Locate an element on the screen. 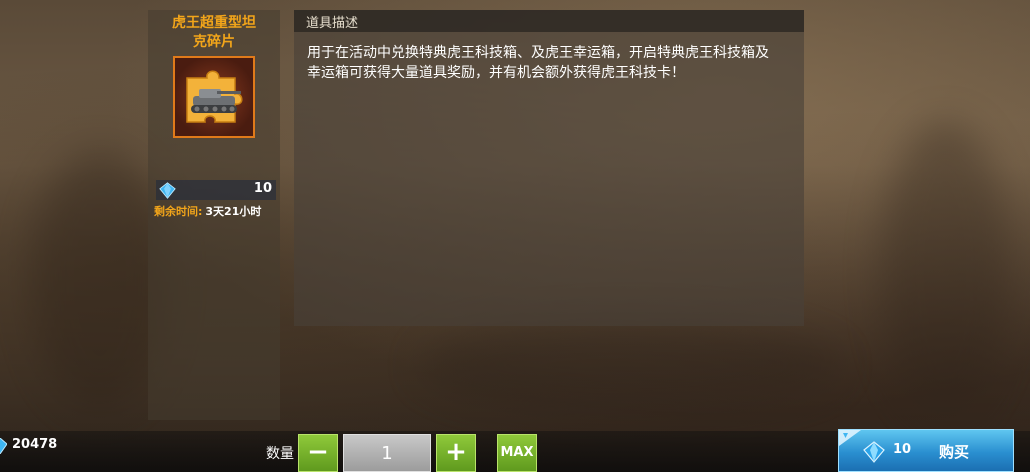 The height and width of the screenshot is (472, 1030). item-price-row: 10 is located at coordinates (216, 190).